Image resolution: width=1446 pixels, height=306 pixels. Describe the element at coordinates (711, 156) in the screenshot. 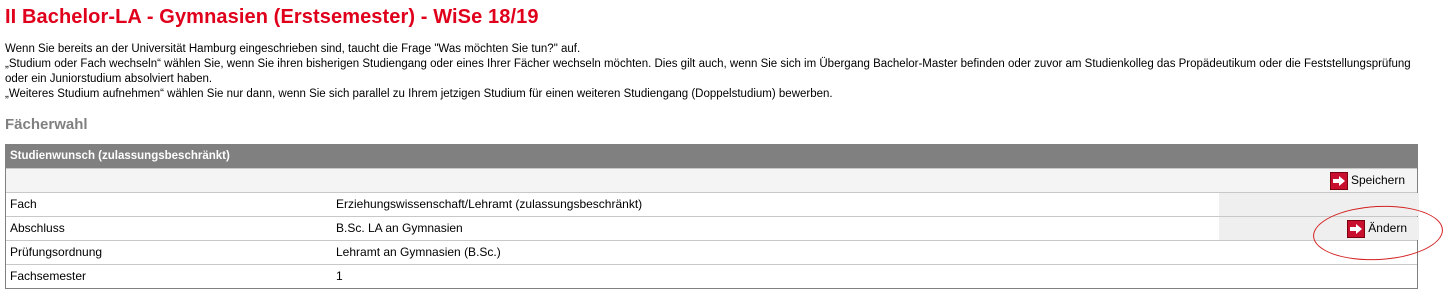

I see `panel-header: Studienwunsch (zulassungsbeschränkt)` at that location.